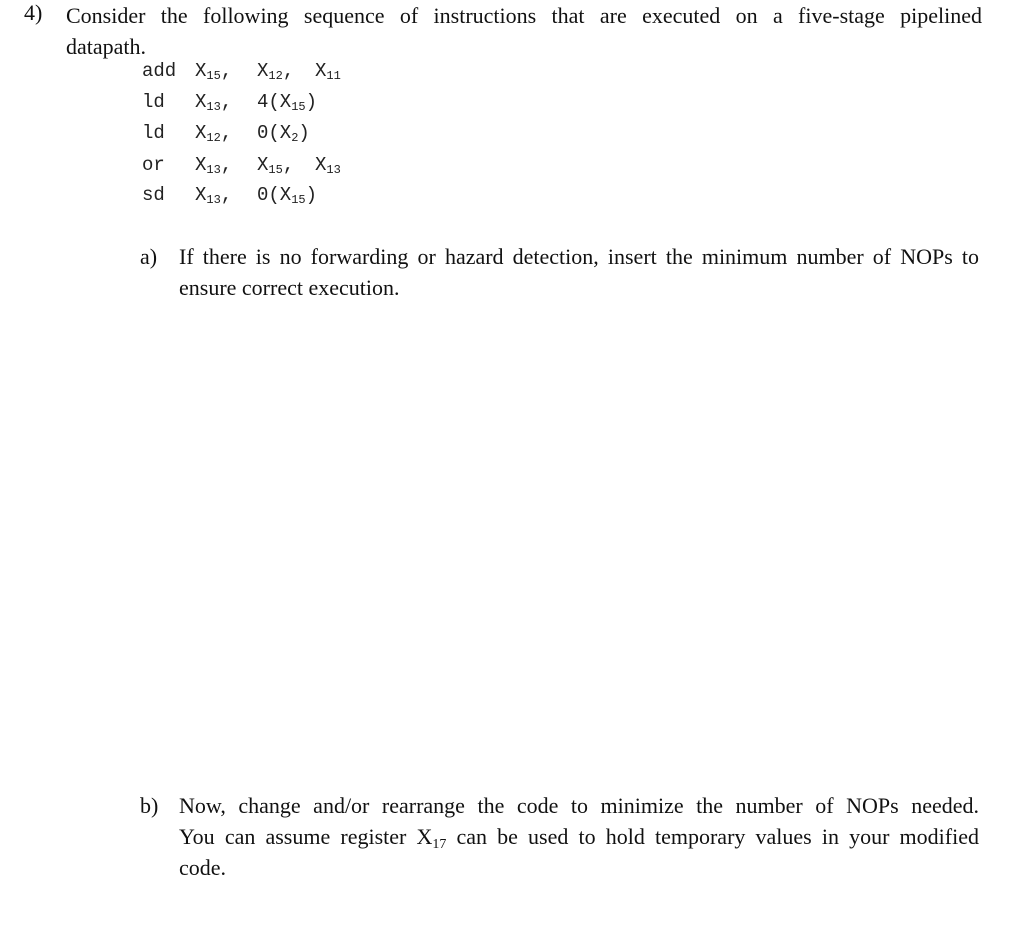  Describe the element at coordinates (33, 12) in the screenshot. I see `question-number: 4)` at that location.